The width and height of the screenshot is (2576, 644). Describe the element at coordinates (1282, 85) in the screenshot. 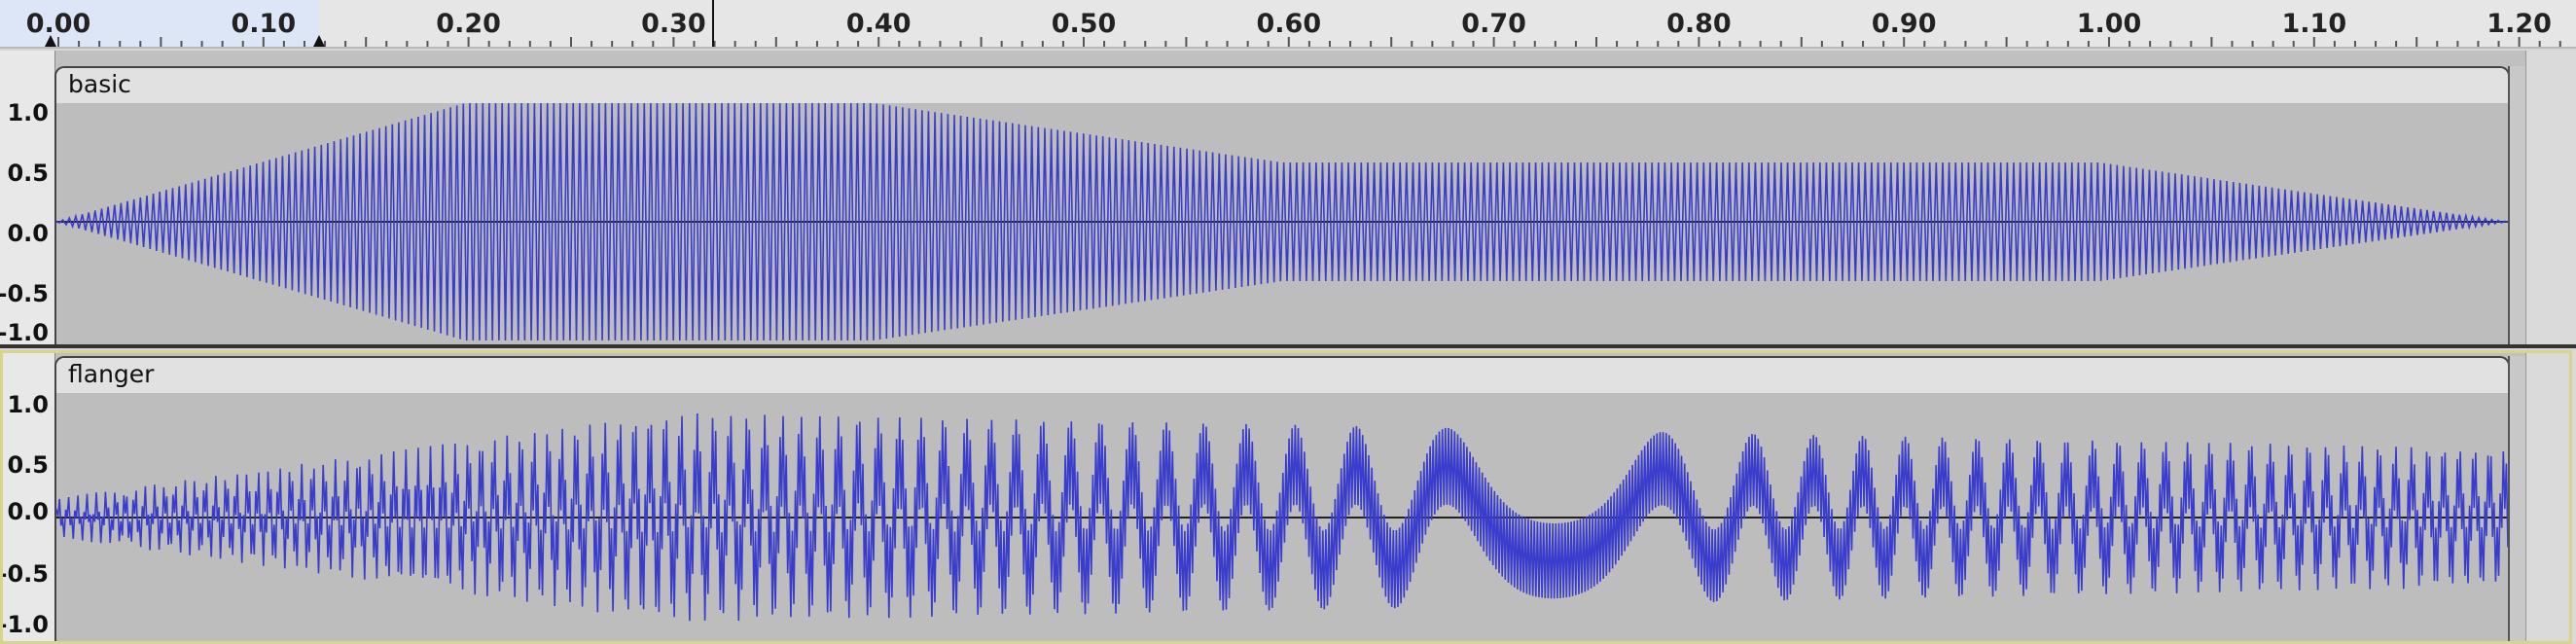

I see `clip-title-basic: basic` at that location.